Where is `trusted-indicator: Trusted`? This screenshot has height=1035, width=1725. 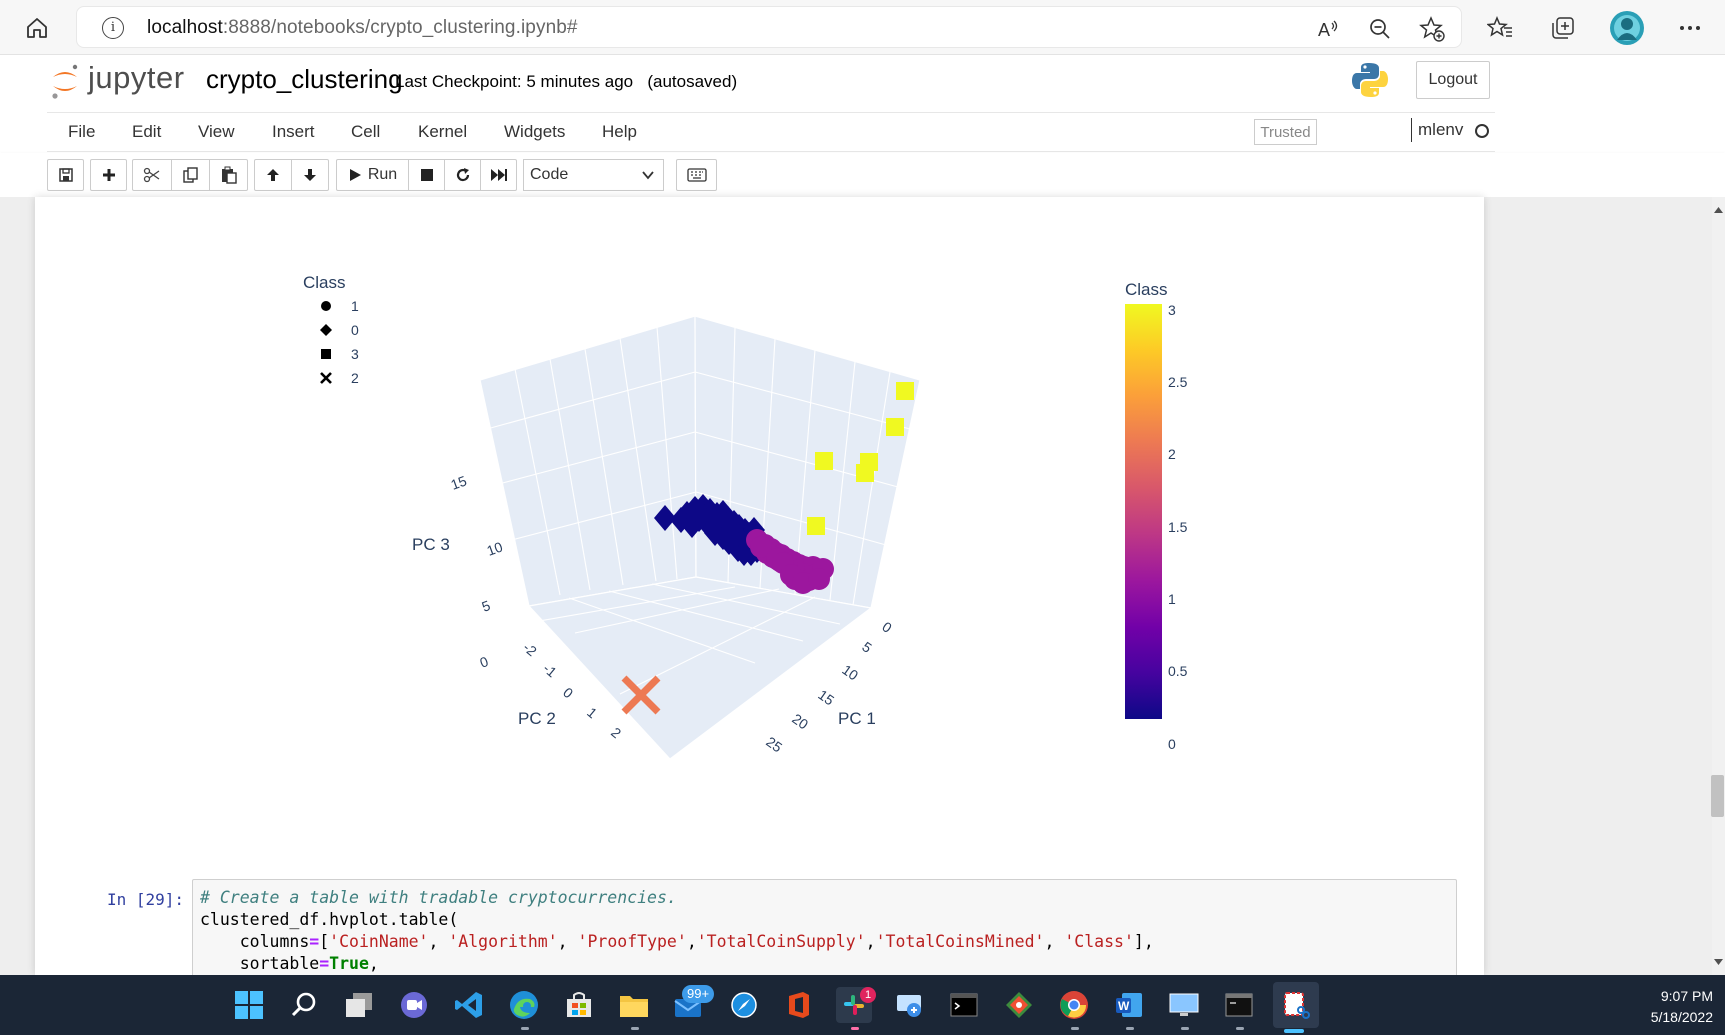 trusted-indicator: Trusted is located at coordinates (1285, 132).